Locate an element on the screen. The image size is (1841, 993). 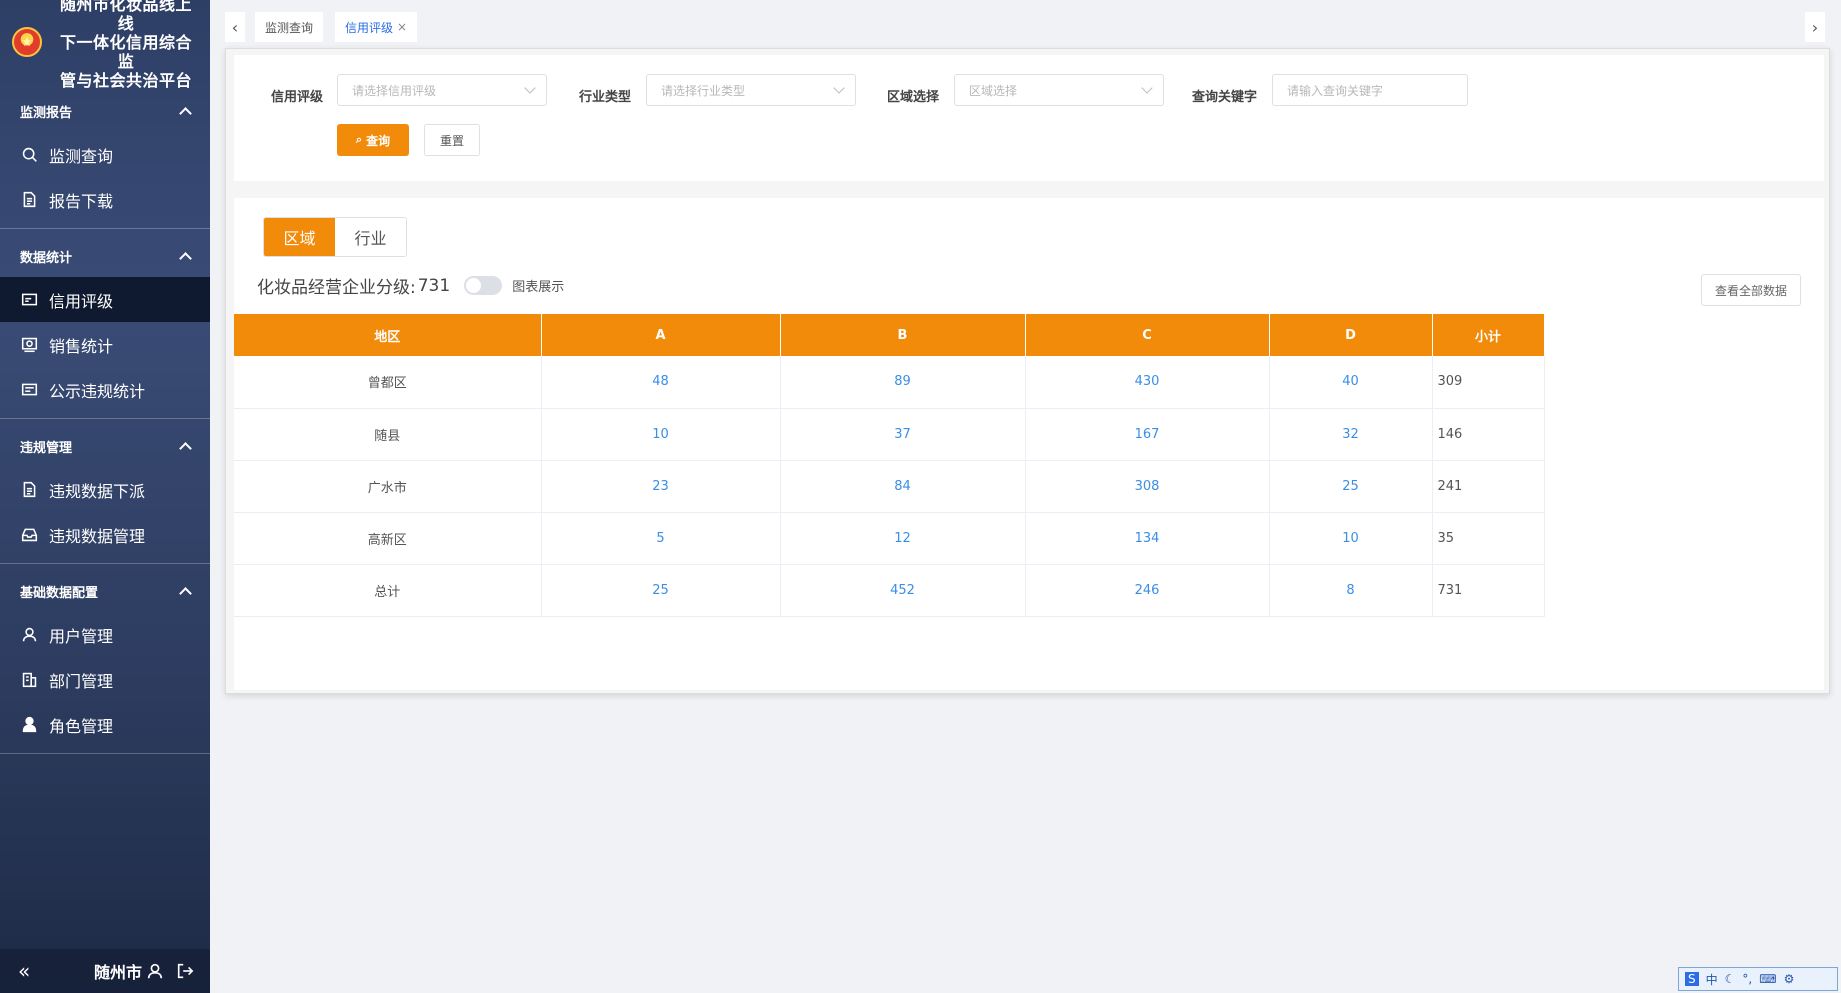
sidebar-item-user-manage: 用户管理 is located at coordinates (105, 634).